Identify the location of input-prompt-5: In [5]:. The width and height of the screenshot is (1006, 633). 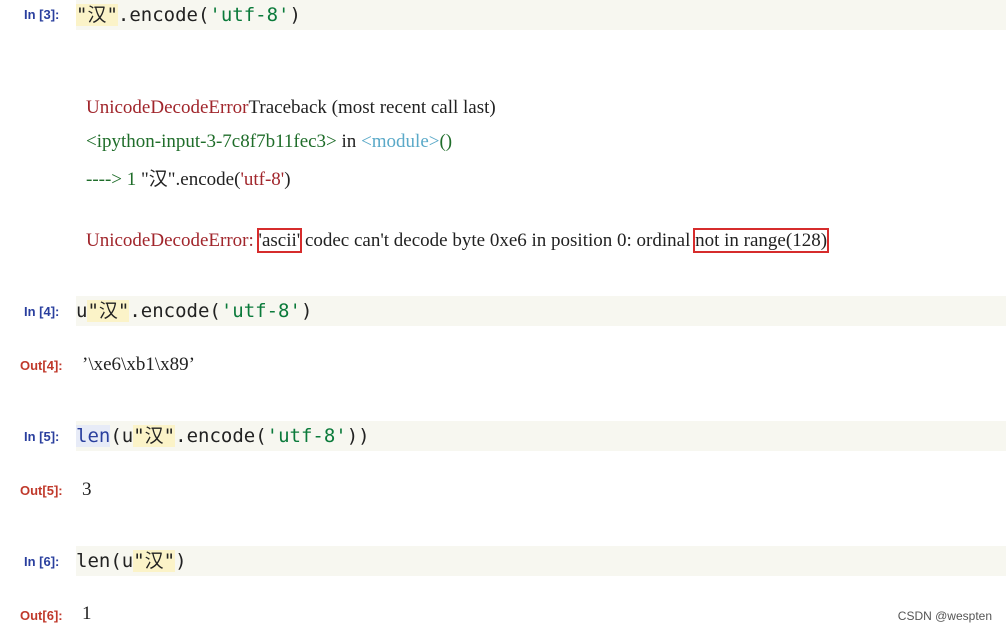
(42, 436).